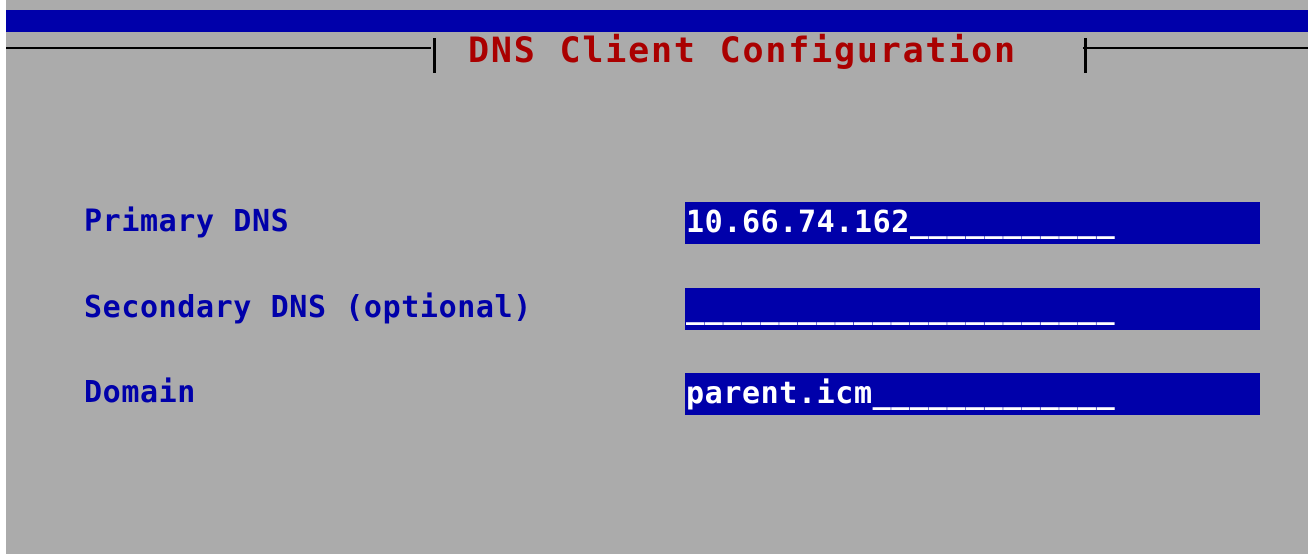  What do you see at coordinates (308, 307) in the screenshot?
I see `secondary-dns-label: Secondary DNS (optional)` at bounding box center [308, 307].